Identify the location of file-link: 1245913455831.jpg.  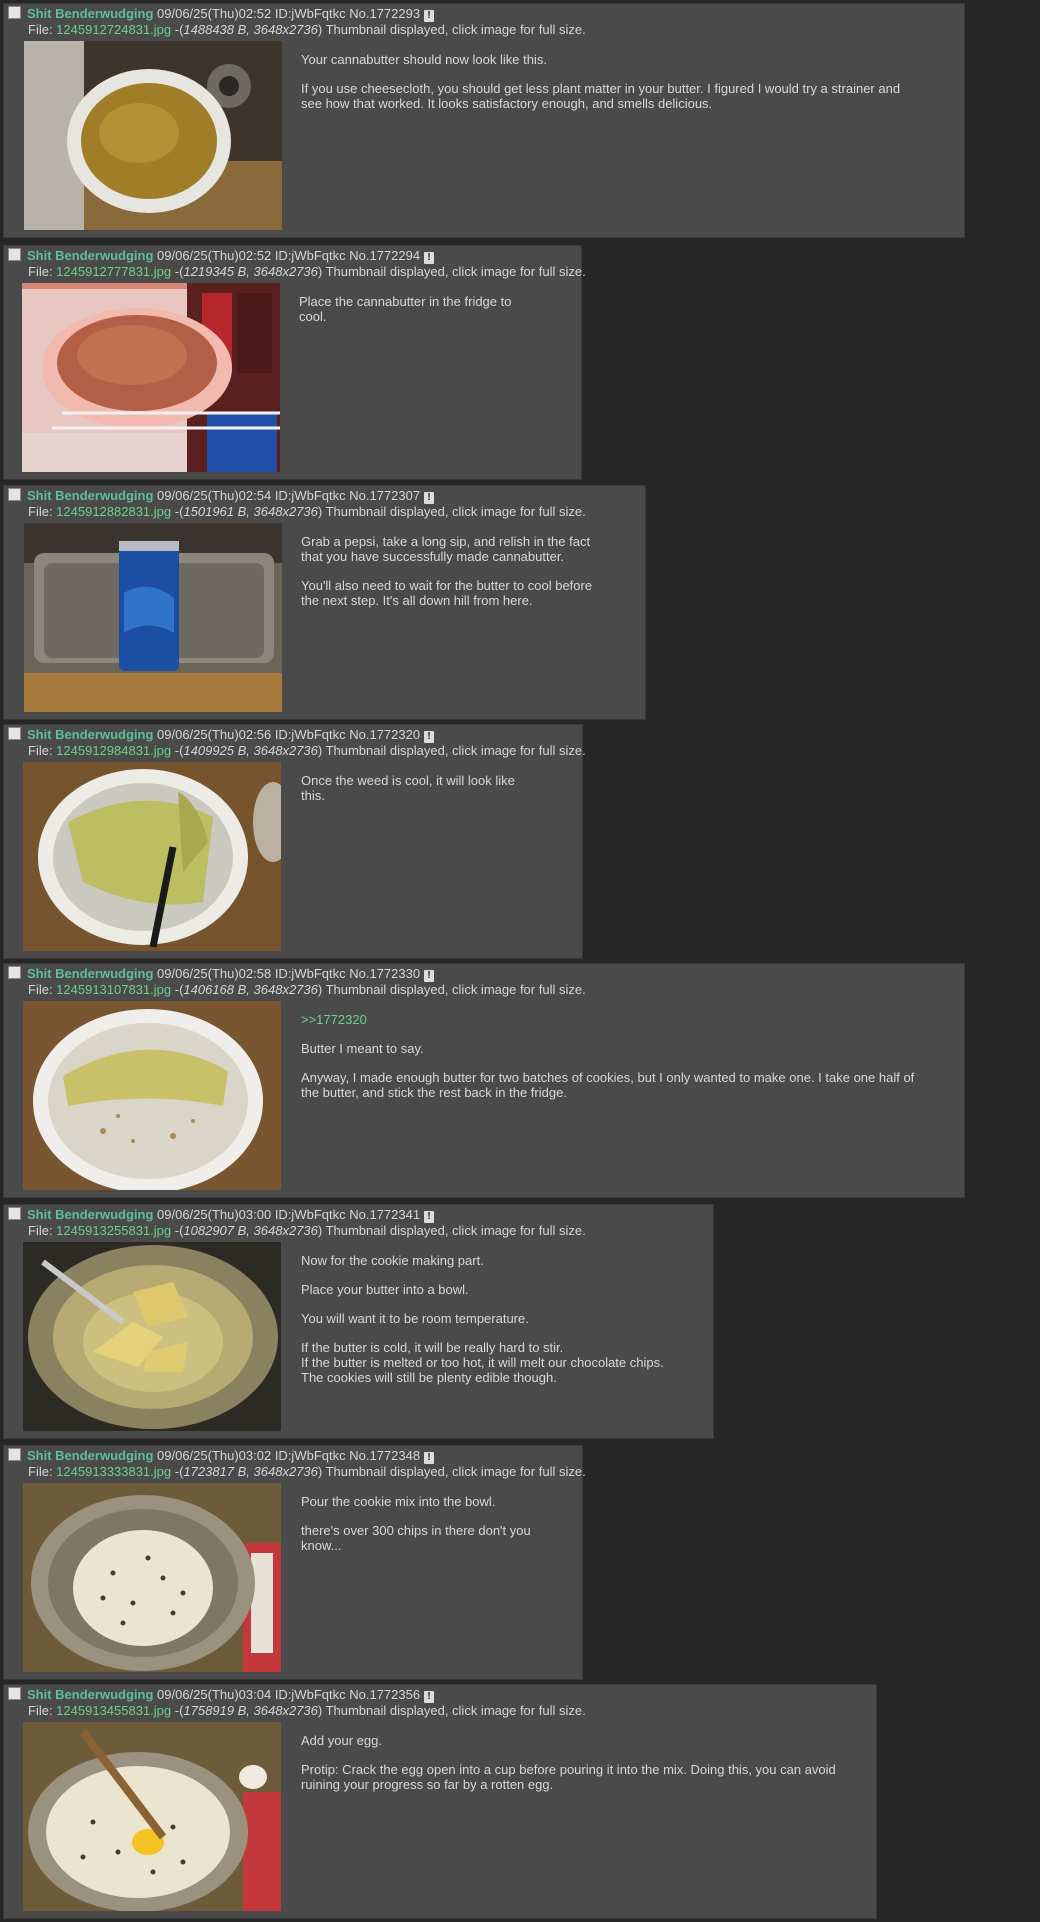
(113, 1710).